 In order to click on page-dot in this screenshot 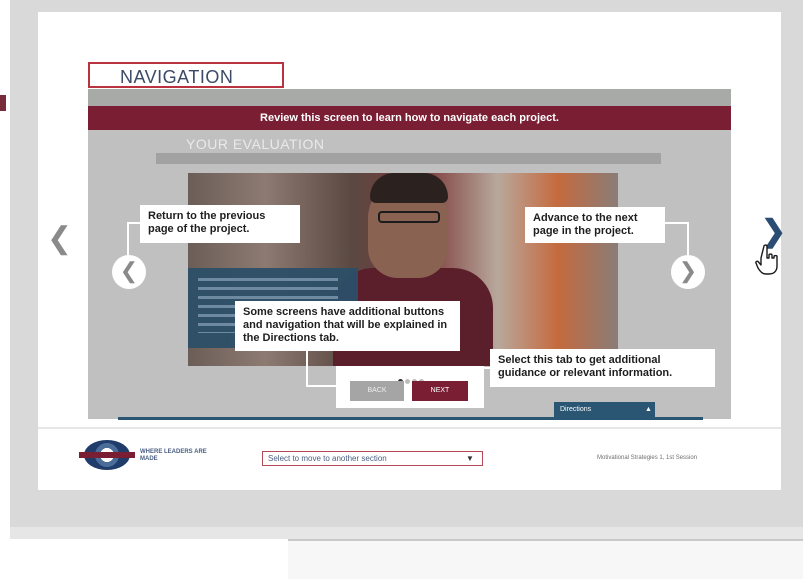, I will do `click(407, 381)`.